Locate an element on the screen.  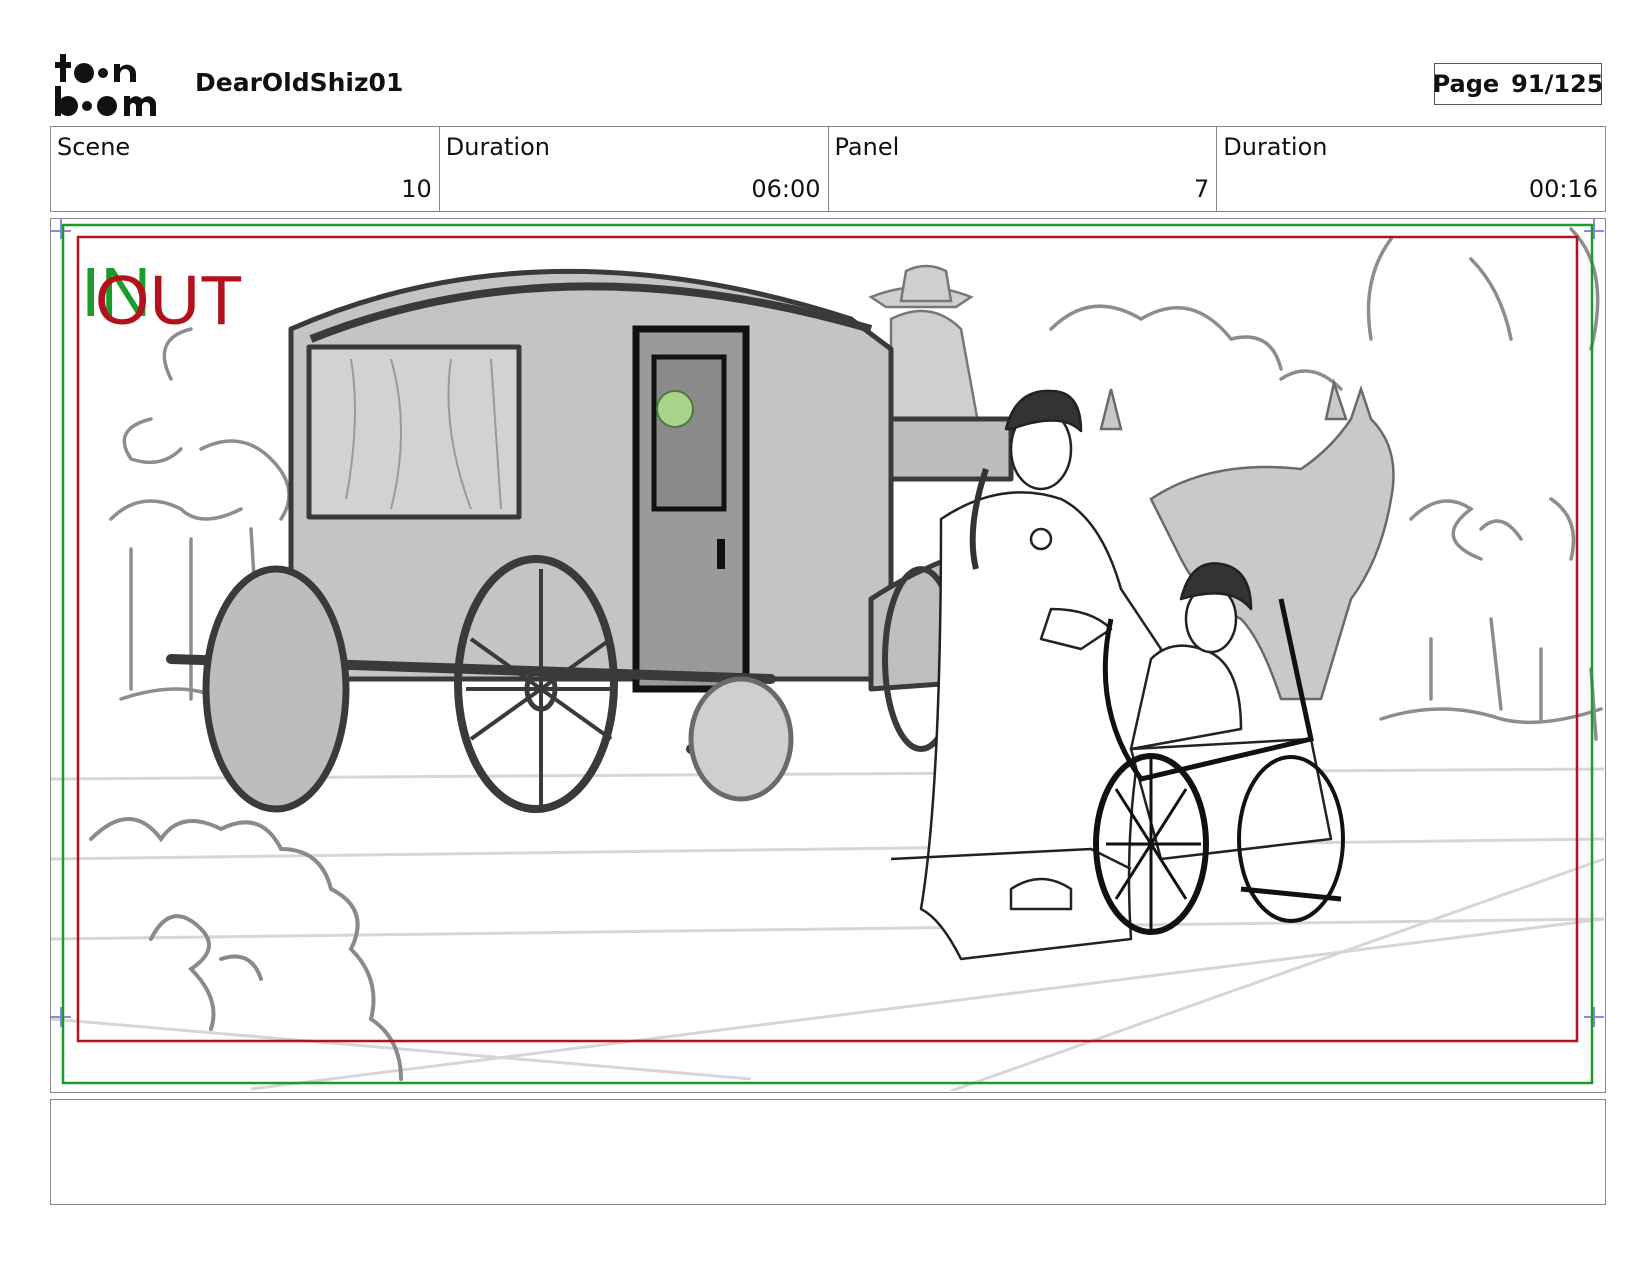
panel-value: 7 is located at coordinates (1201, 189).